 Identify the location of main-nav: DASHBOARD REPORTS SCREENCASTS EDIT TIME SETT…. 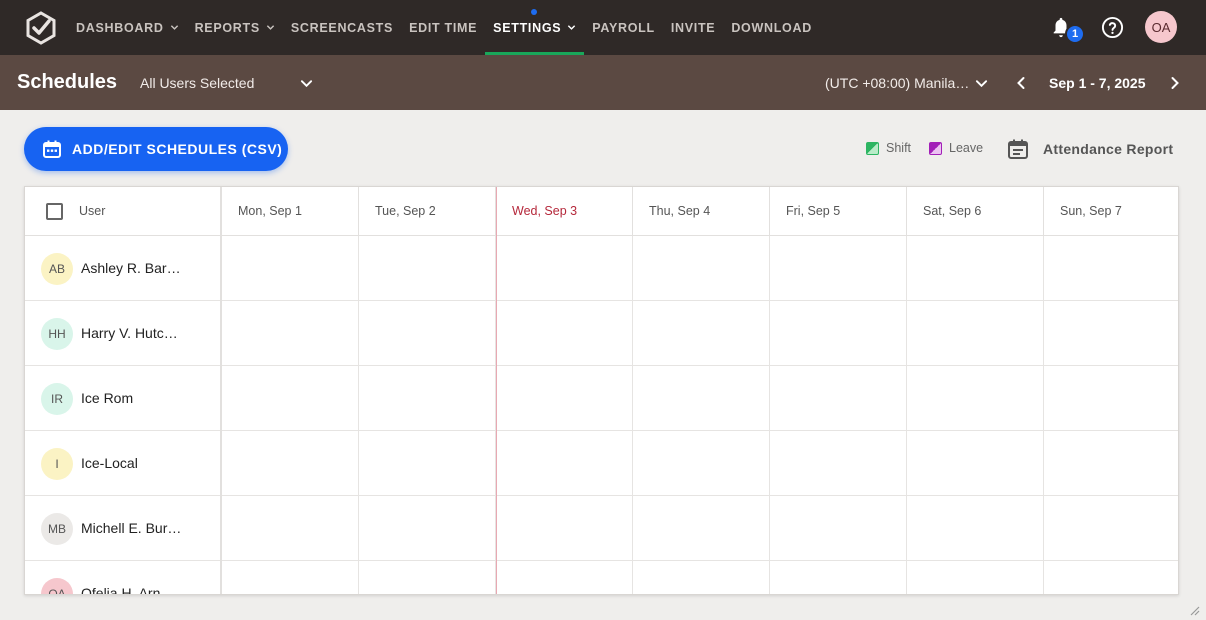
(444, 27).